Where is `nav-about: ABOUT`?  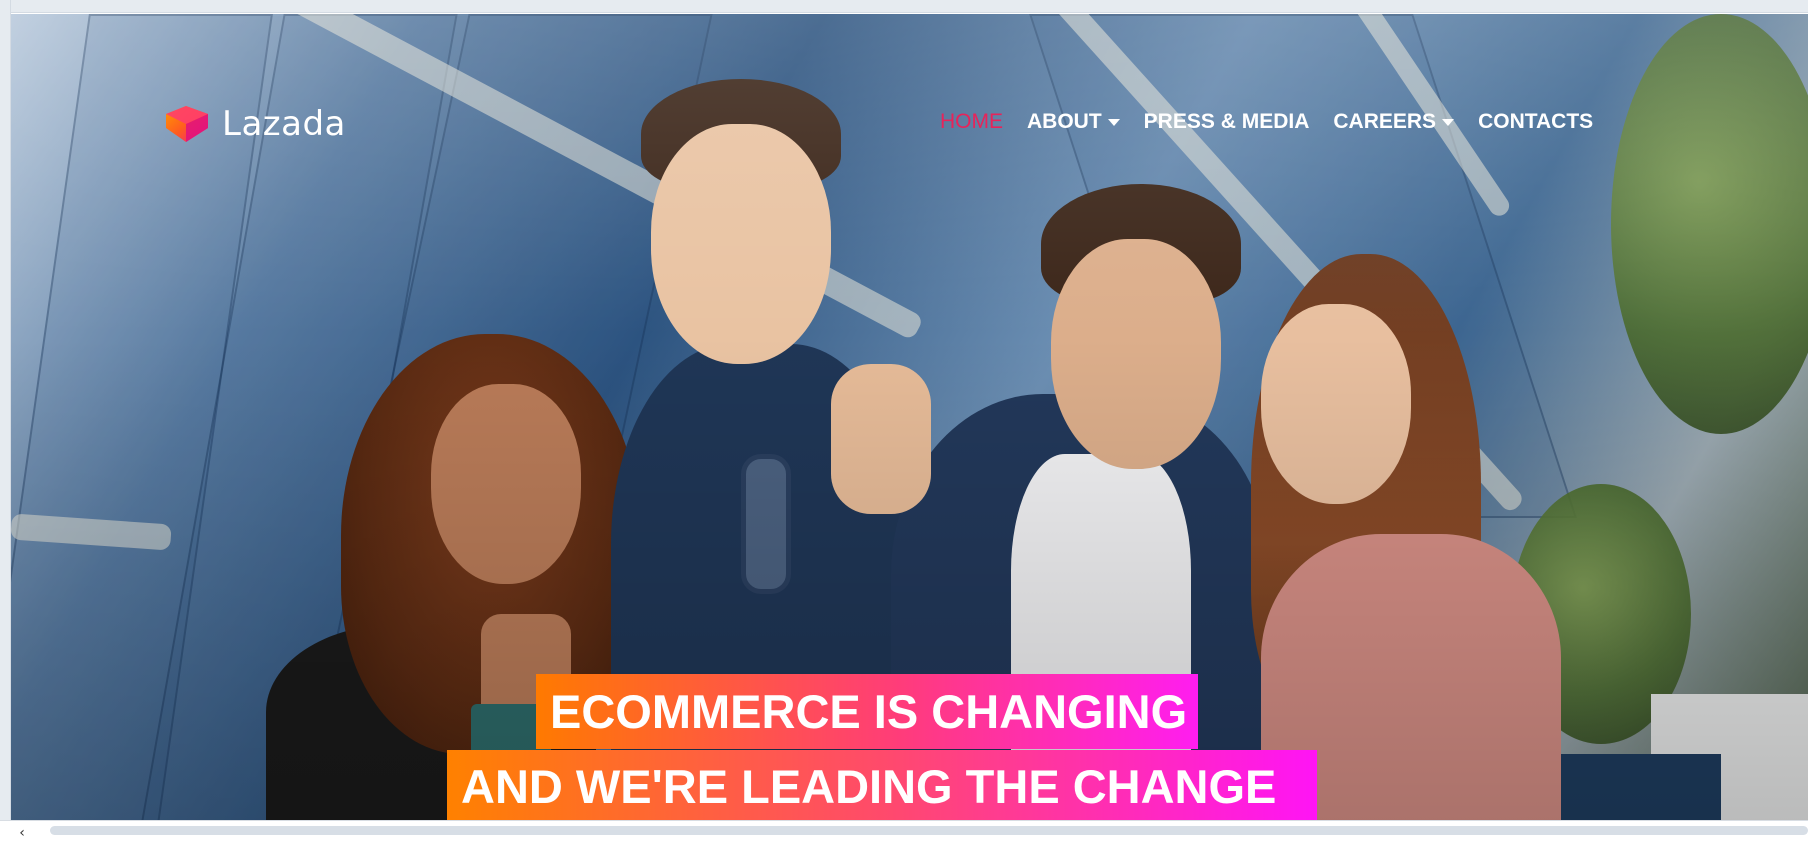 nav-about: ABOUT is located at coordinates (1073, 122).